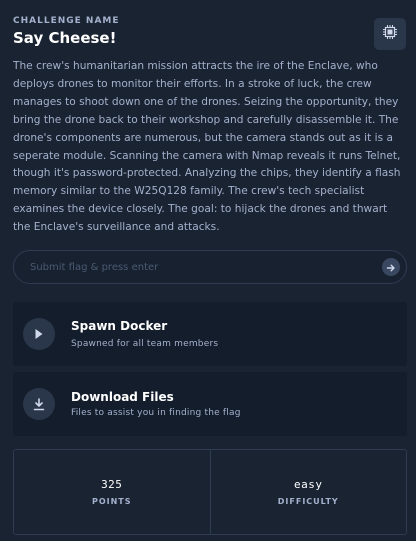  I want to click on challenge-title: Say Cheese!, so click(65, 38).